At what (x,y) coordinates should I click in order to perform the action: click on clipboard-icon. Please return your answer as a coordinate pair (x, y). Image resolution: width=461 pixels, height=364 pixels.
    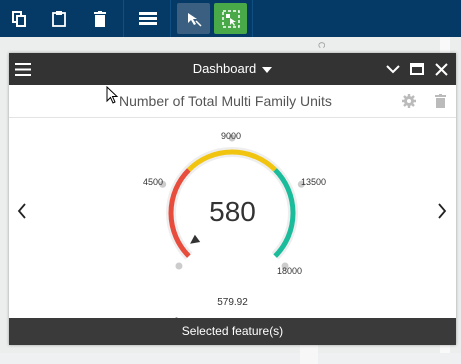
    Looking at the image, I should click on (58, 18).